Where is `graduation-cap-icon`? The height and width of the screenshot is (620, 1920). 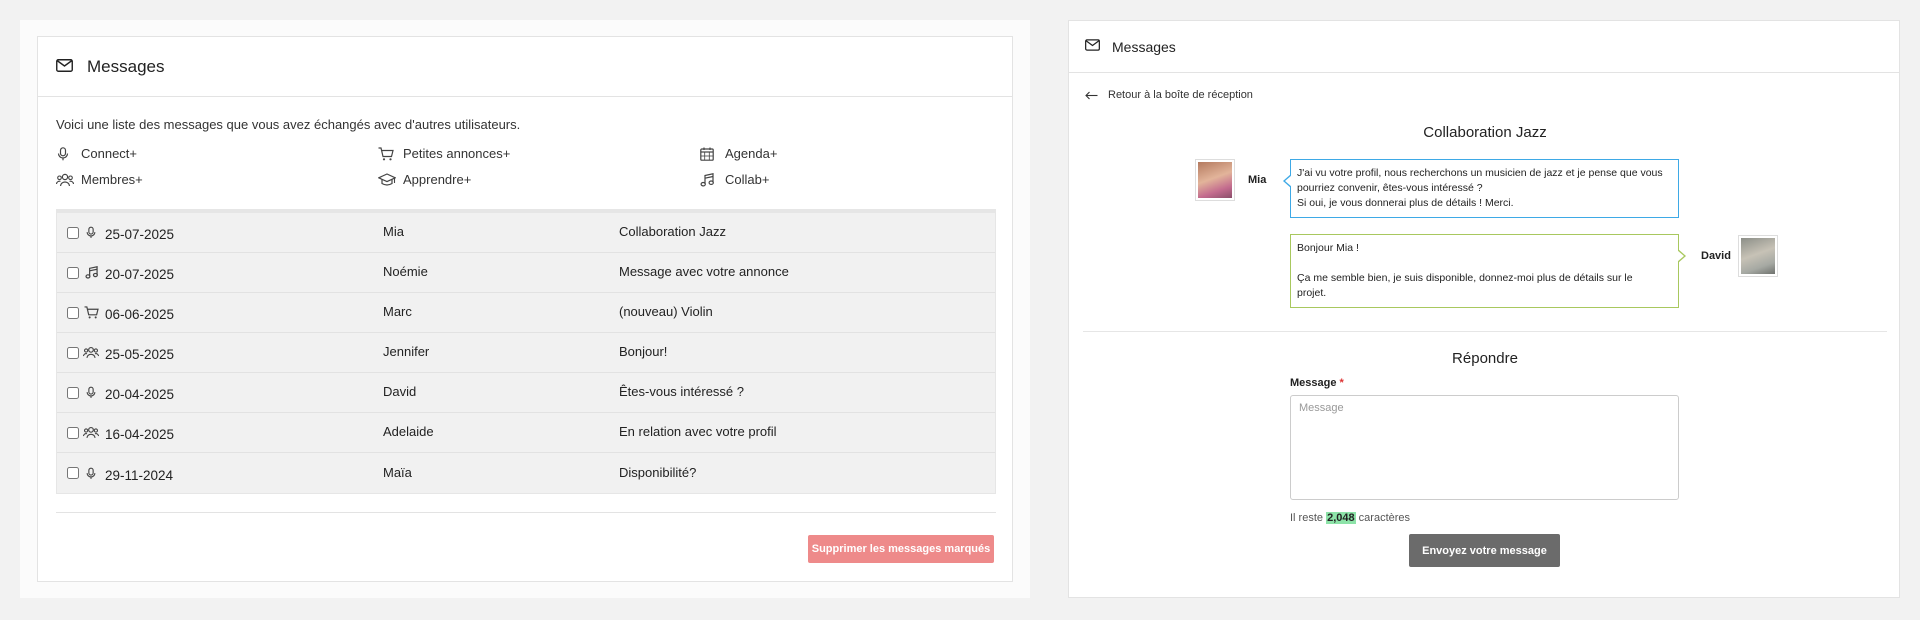 graduation-cap-icon is located at coordinates (387, 179).